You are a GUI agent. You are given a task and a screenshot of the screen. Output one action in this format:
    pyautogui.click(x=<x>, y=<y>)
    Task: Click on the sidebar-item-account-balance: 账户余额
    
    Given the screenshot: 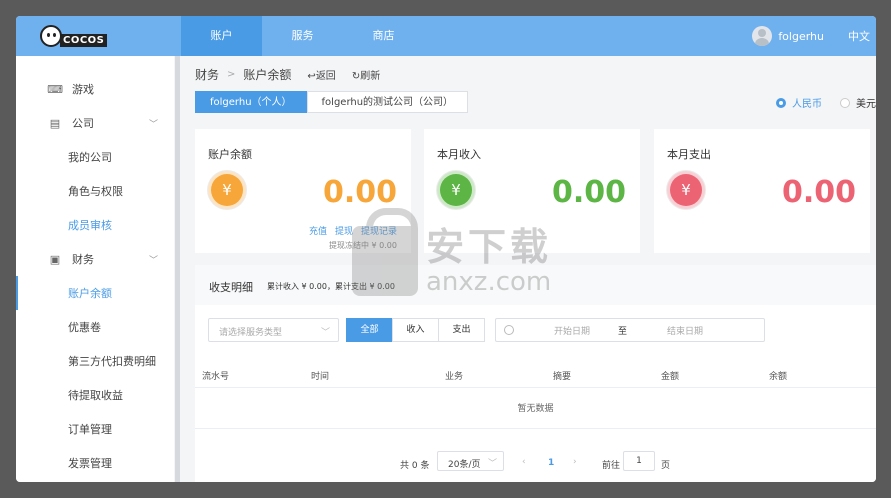 What is the action you would take?
    pyautogui.click(x=95, y=293)
    